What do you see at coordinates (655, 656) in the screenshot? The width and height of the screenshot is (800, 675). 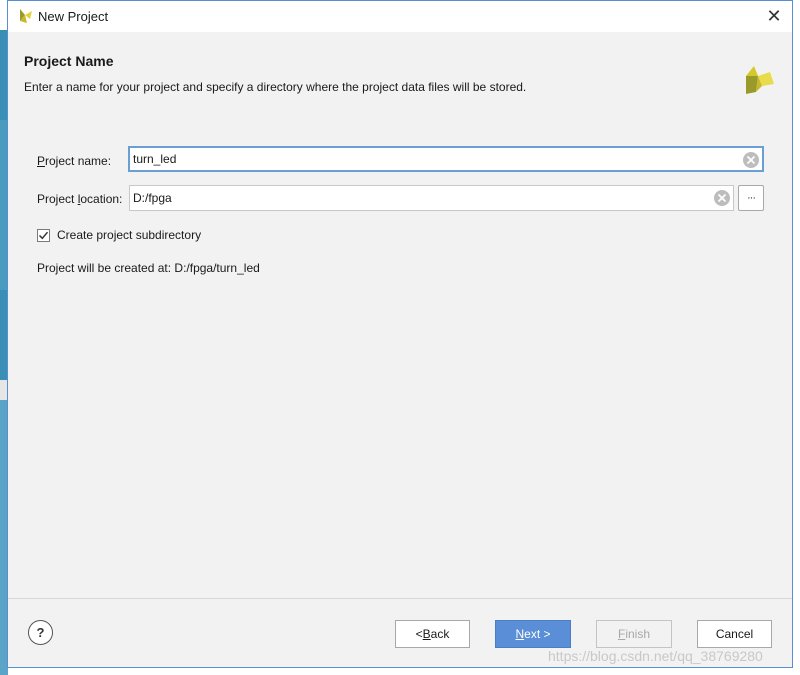 I see `watermark-text: https://blog.csdn.net/qq_38769280` at bounding box center [655, 656].